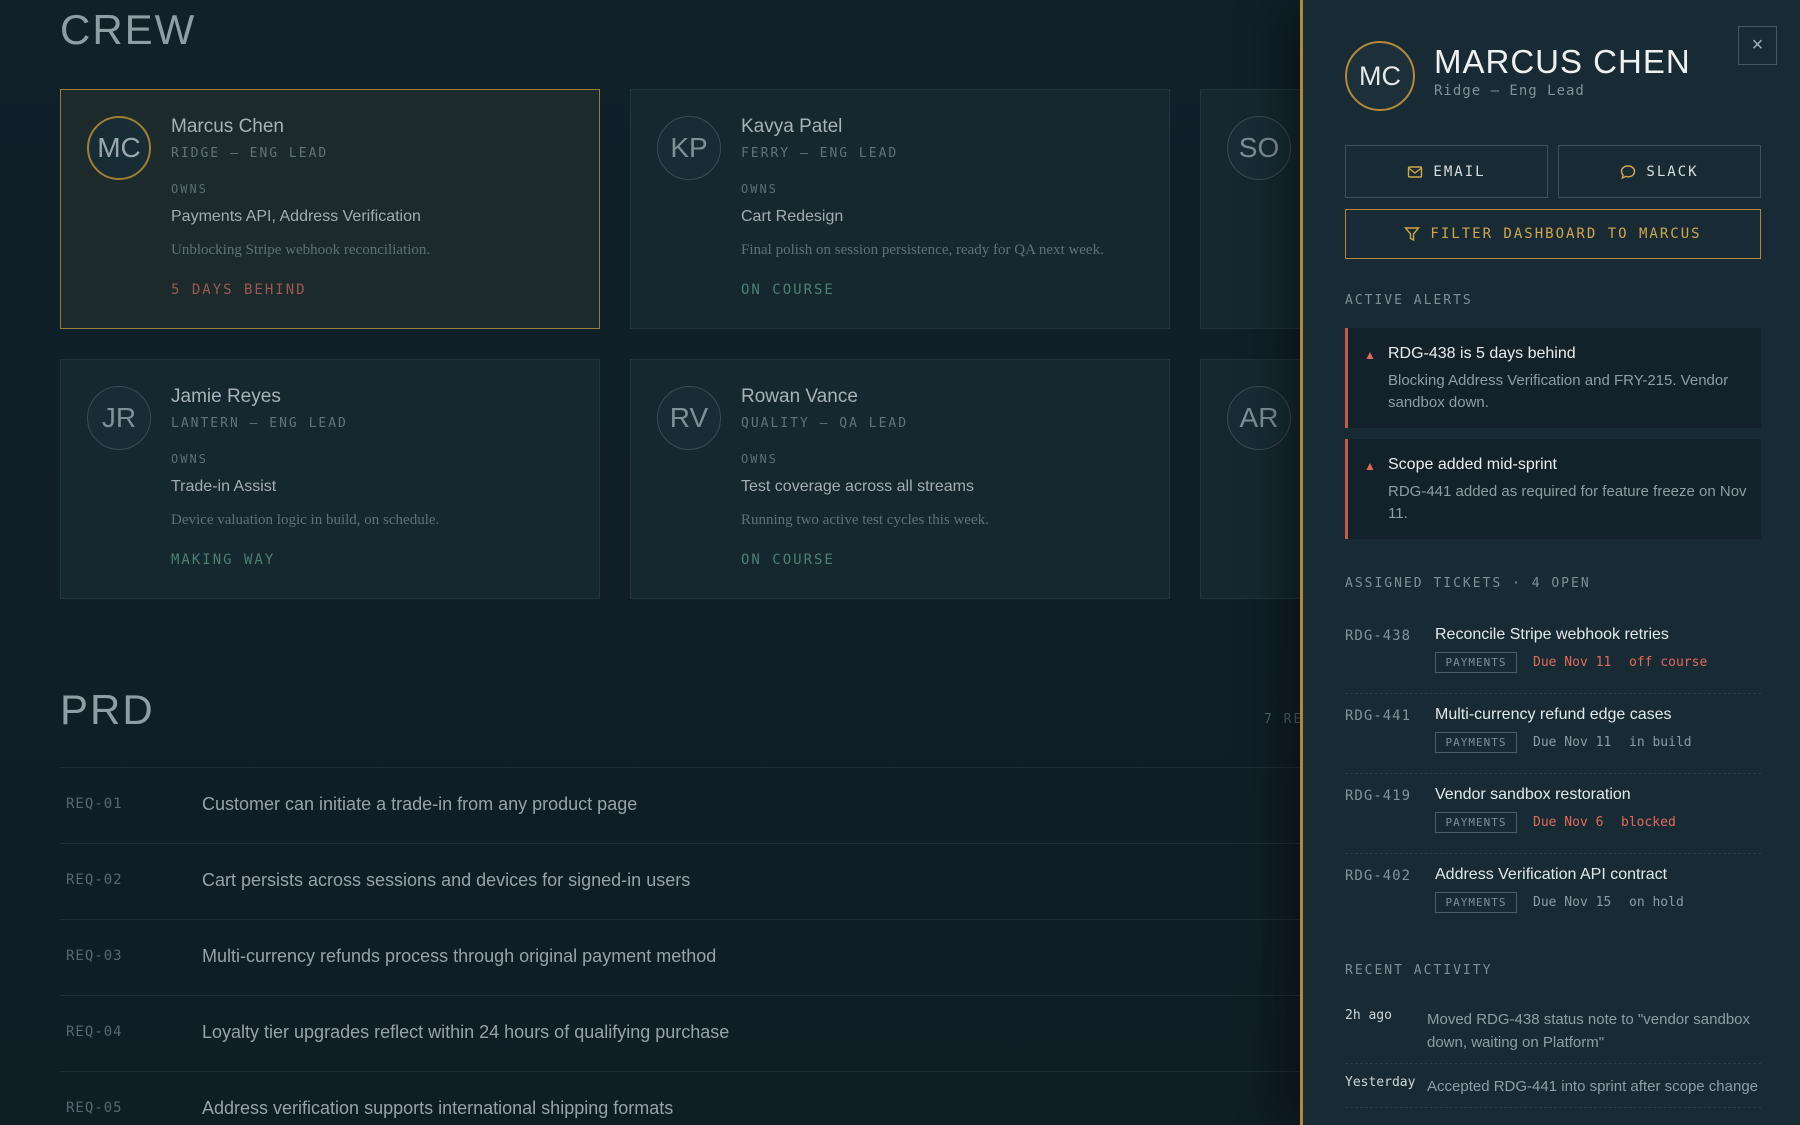 This screenshot has width=1800, height=1125. Describe the element at coordinates (1259, 148) in the screenshot. I see `avatar: SO` at that location.